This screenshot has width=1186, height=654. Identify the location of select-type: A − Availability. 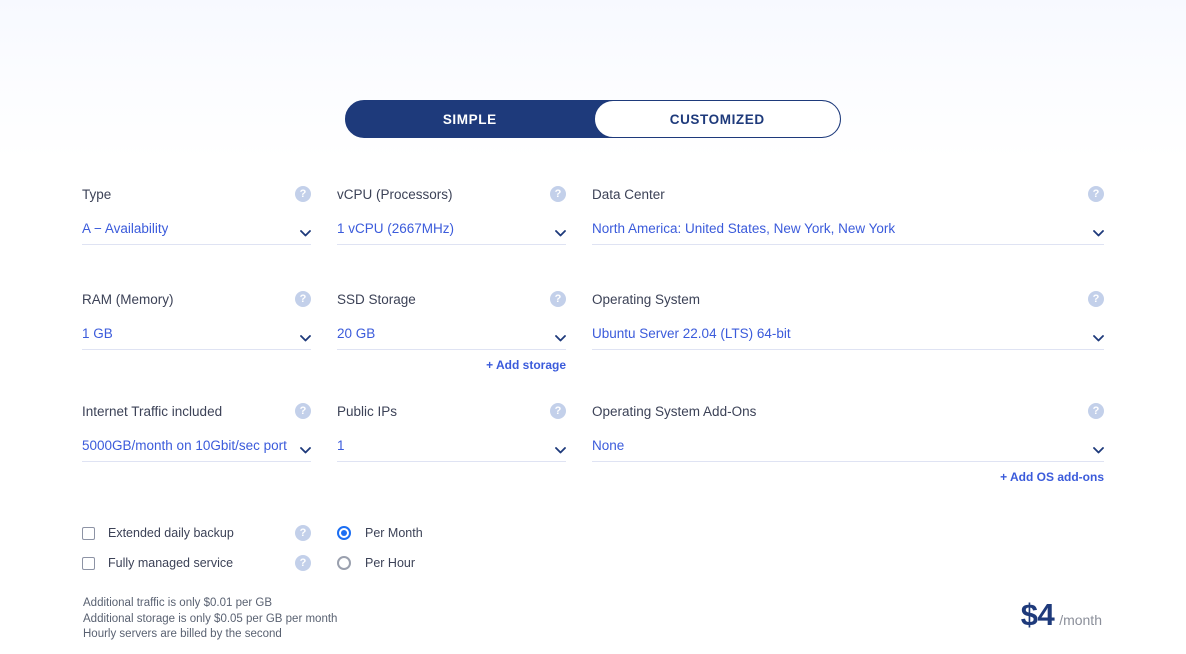
(196, 230).